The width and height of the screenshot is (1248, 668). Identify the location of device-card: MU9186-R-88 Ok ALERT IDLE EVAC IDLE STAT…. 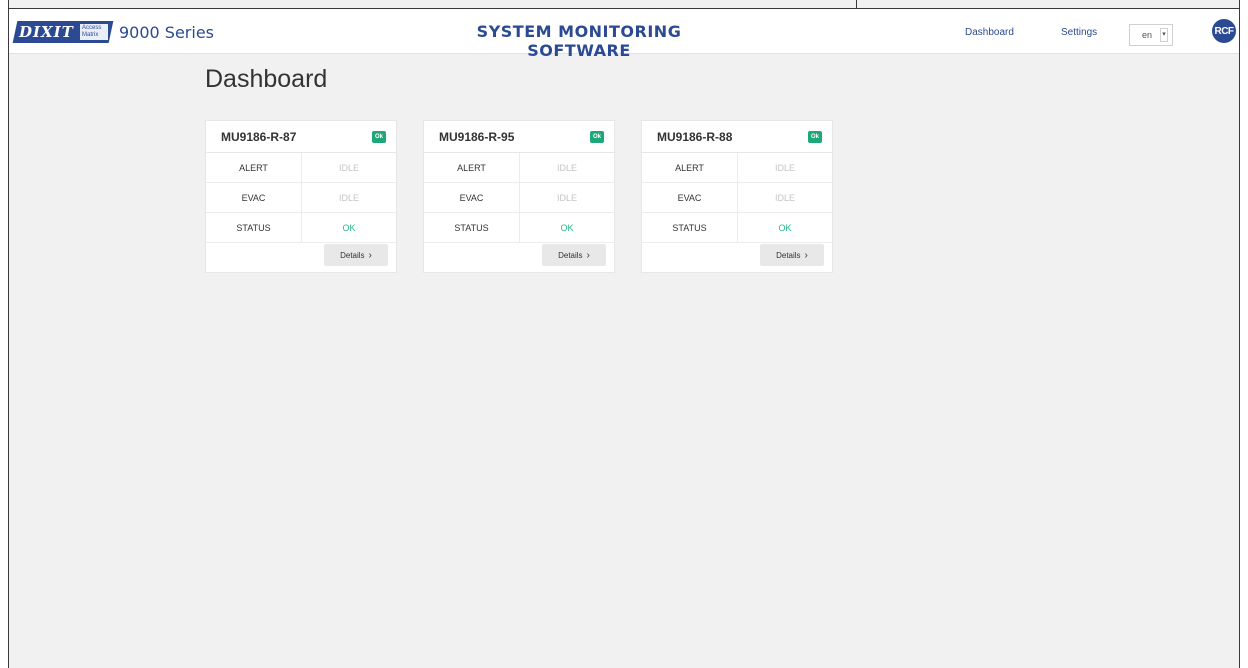
(737, 196).